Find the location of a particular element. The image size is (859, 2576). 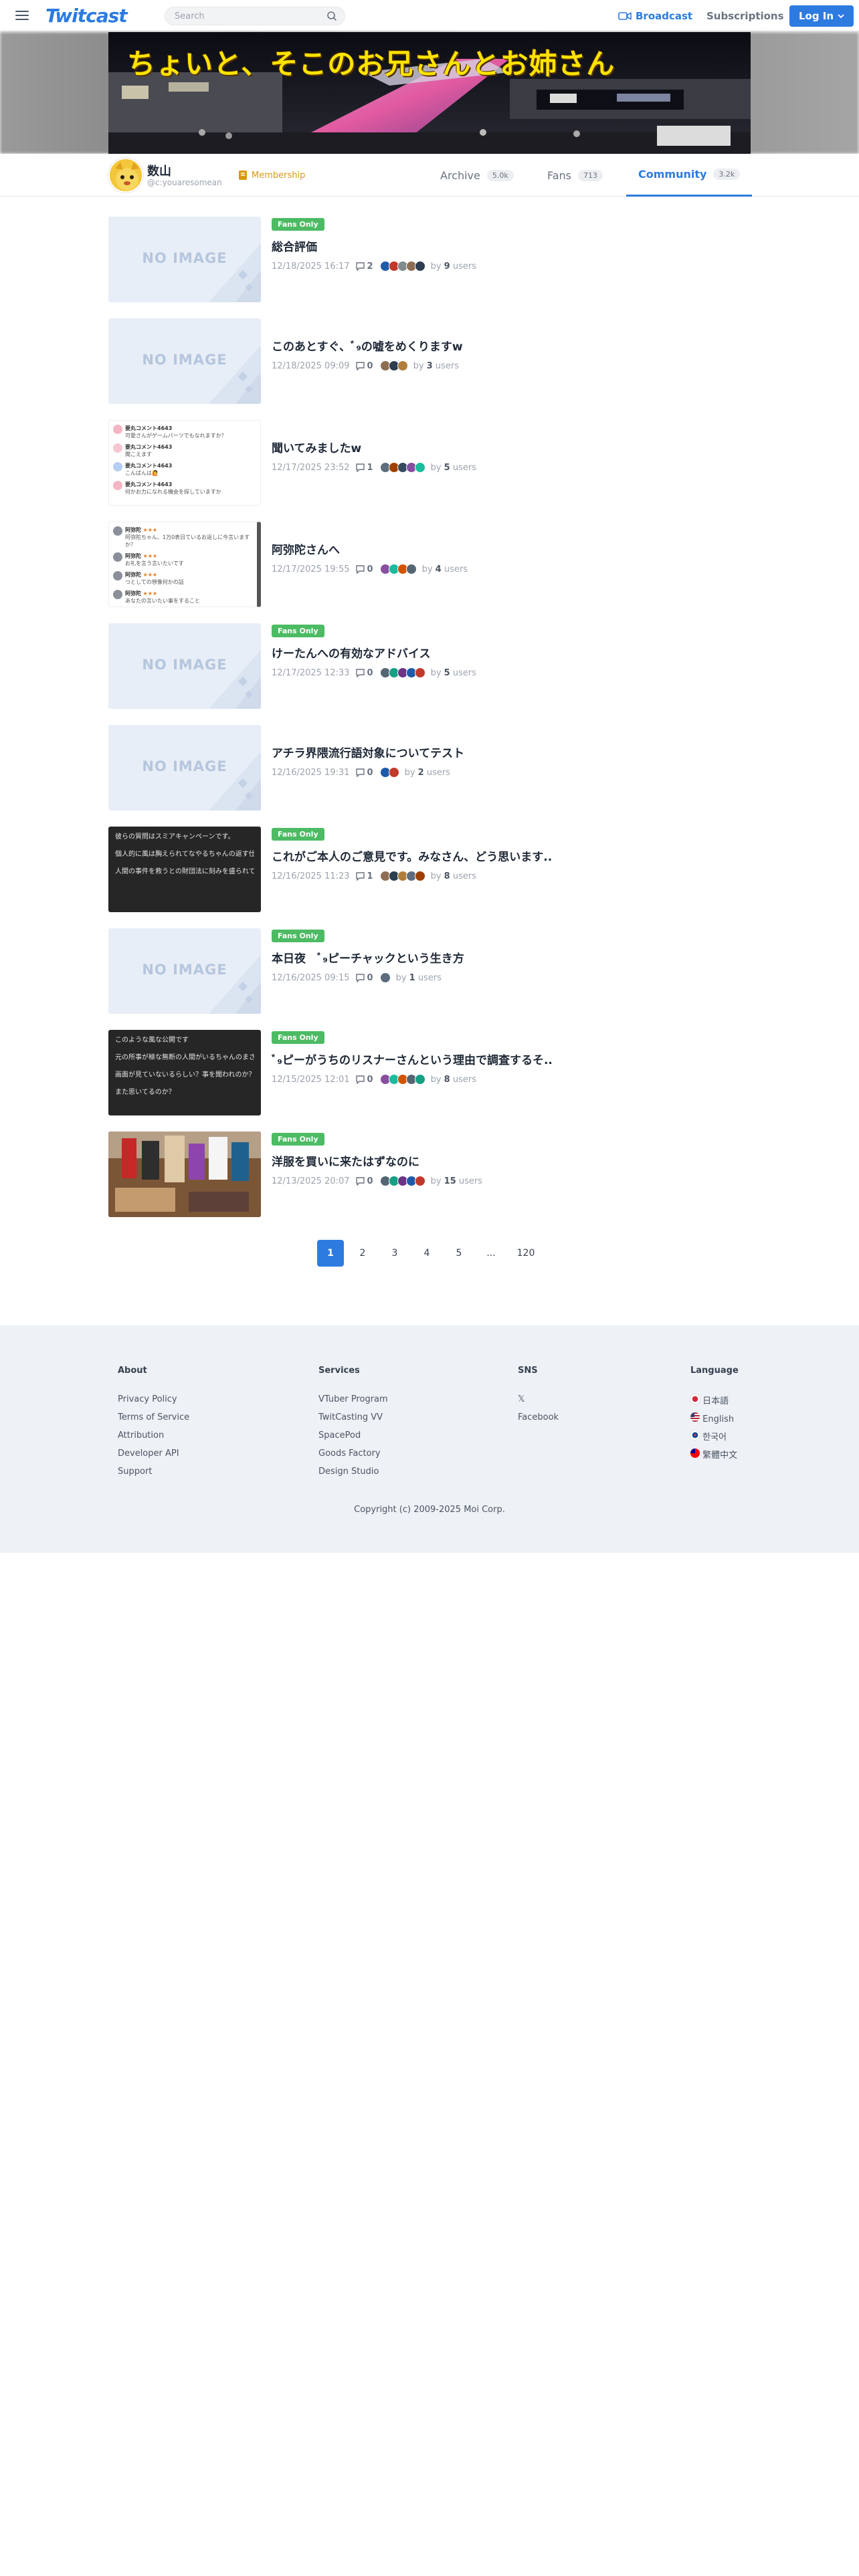

thumb-comment-name: 阿弥陀 is located at coordinates (133, 556).